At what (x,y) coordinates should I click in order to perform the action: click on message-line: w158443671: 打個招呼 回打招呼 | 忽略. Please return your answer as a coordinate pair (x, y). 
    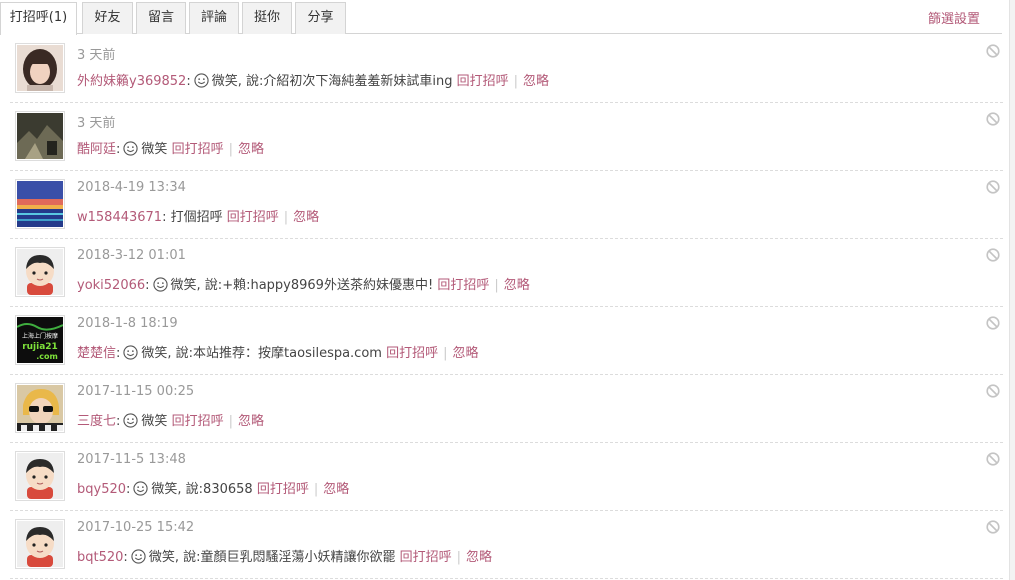
    Looking at the image, I should click on (198, 217).